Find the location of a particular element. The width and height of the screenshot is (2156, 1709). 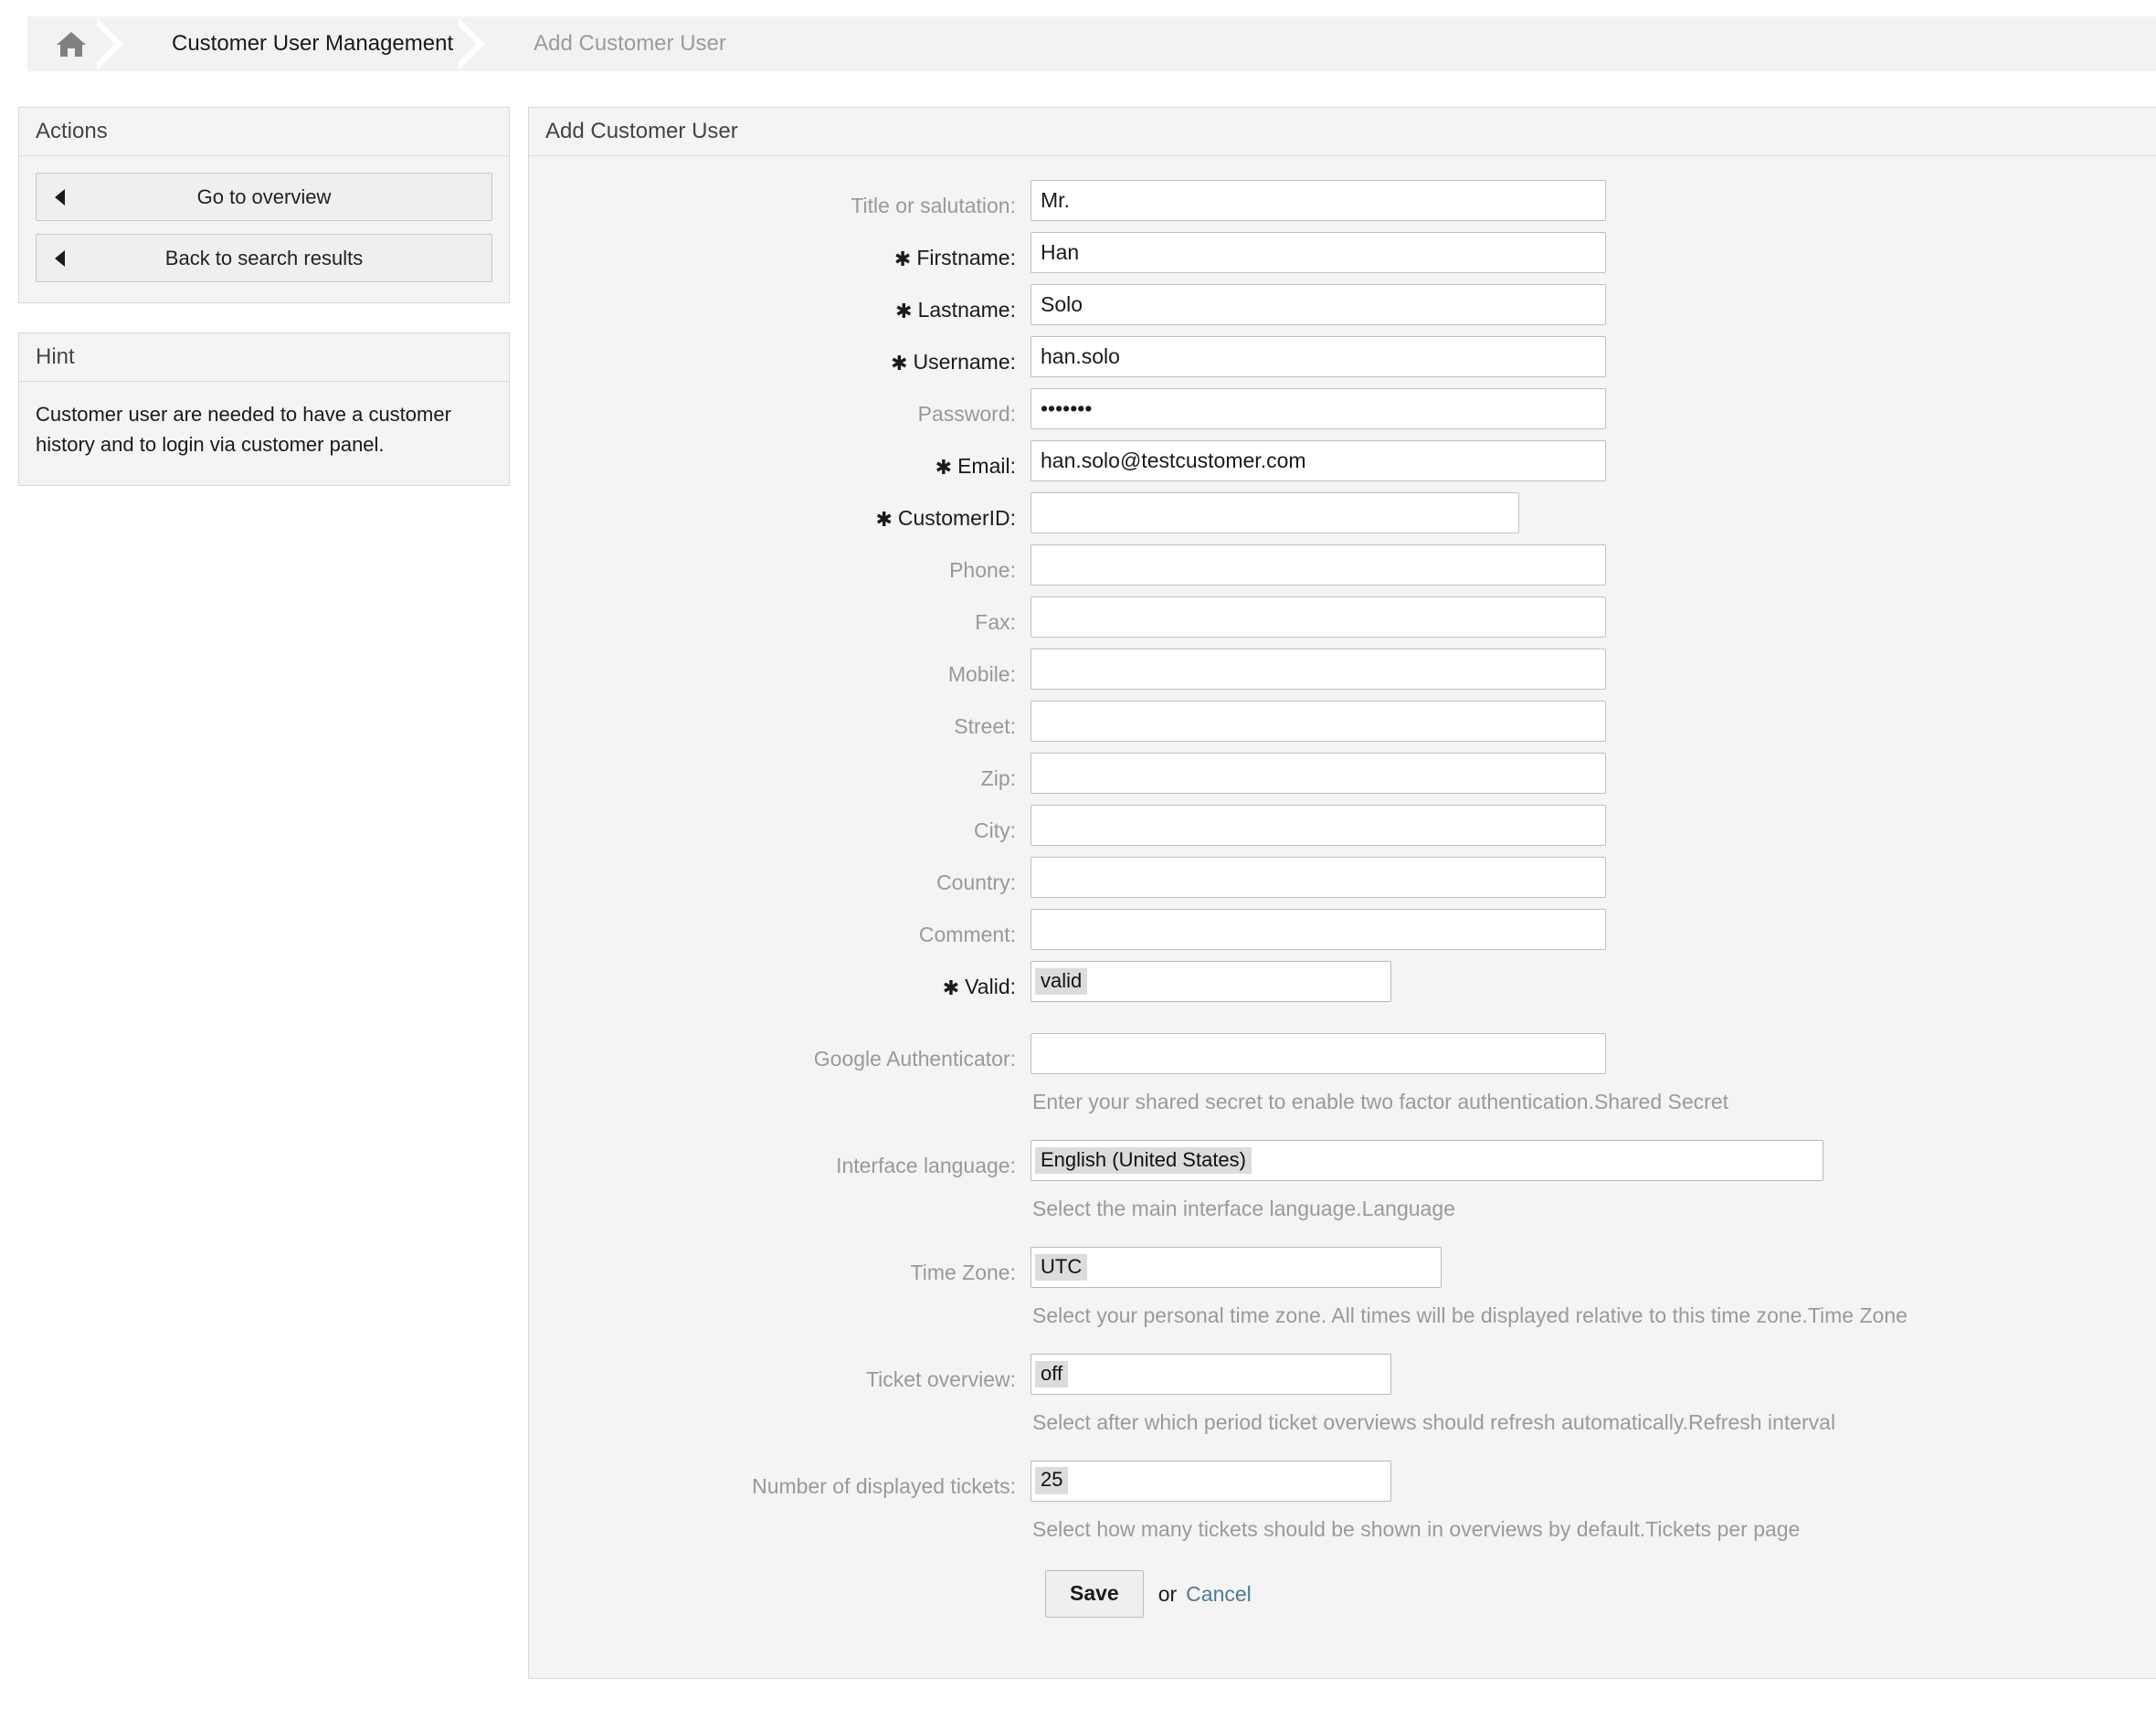

displayed-tickets-select: 25 is located at coordinates (1210, 1481).